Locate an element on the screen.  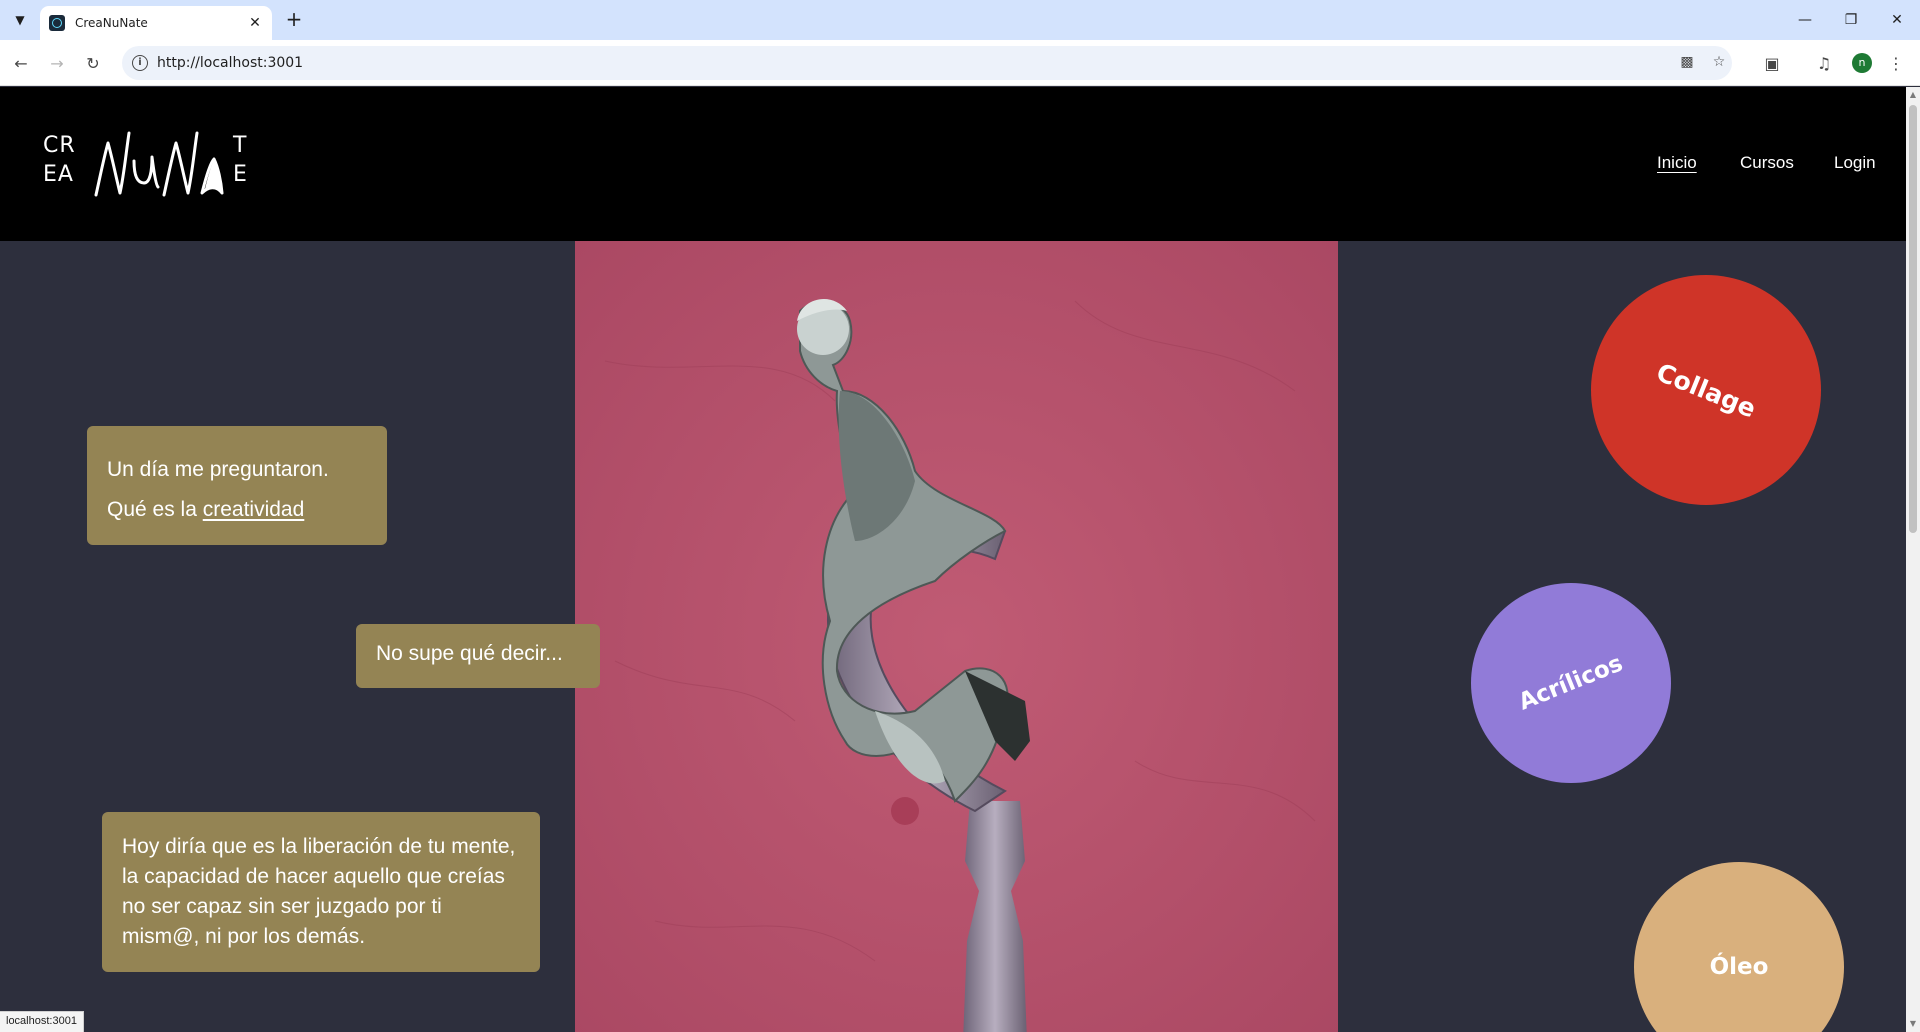
address-bar: i http://localhost:3001 ▩ ☆ is located at coordinates (927, 63).